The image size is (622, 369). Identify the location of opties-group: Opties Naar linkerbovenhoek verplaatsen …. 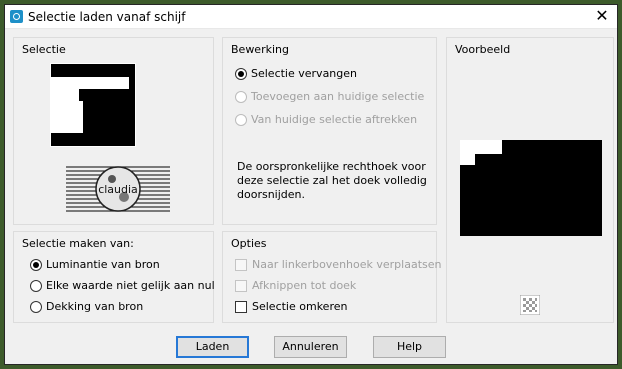
(331, 277).